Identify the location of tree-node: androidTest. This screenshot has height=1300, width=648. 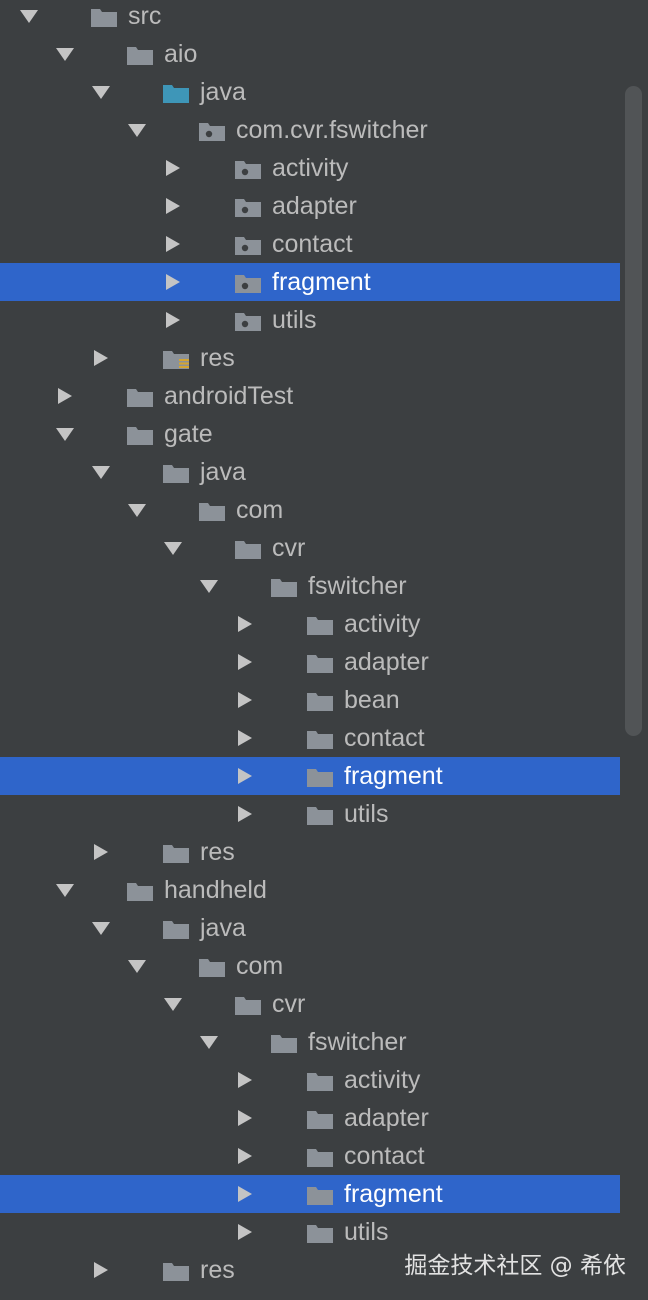
(310, 396).